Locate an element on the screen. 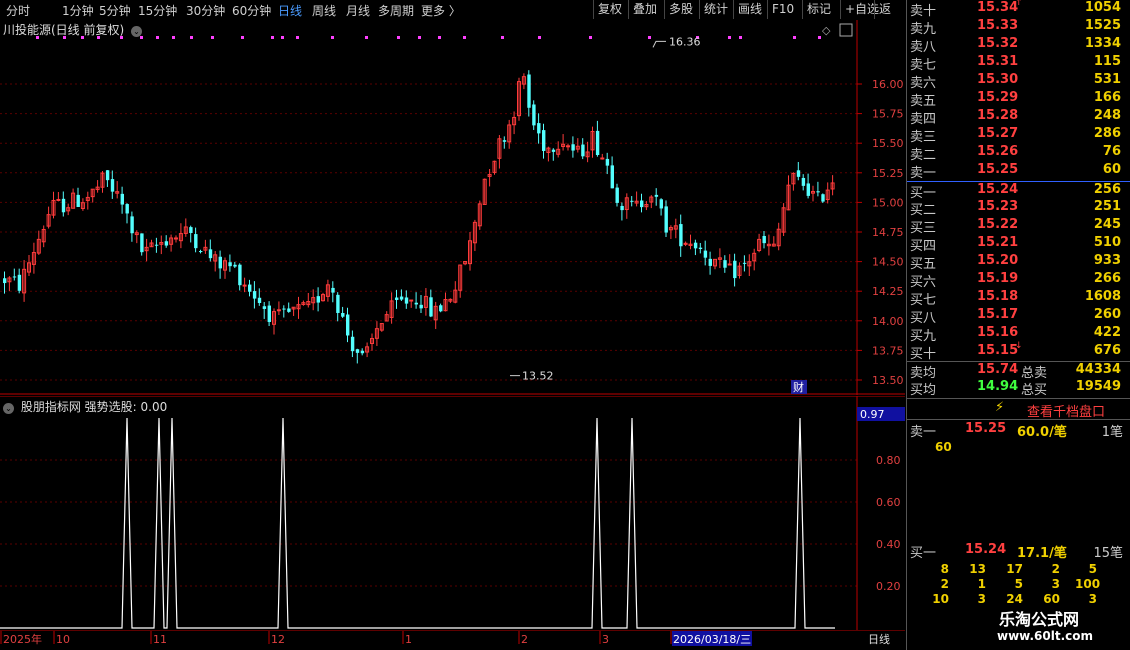 Image resolution: width=1130 pixels, height=650 pixels. buy-row-3: 买四 15.21 510 is located at coordinates (1018, 244).